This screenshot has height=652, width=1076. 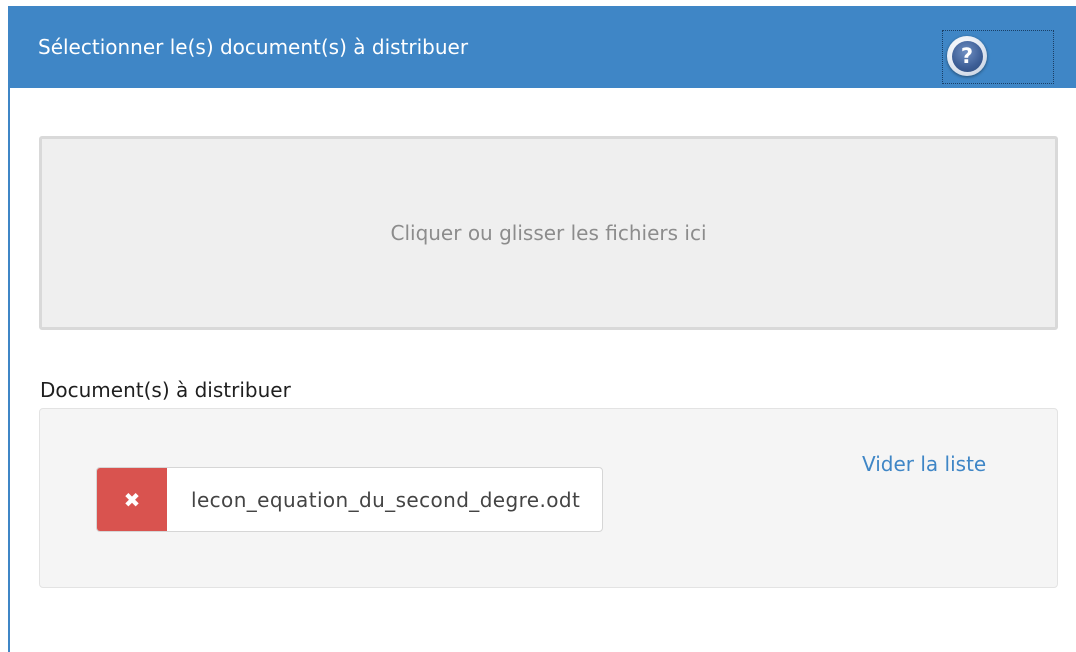 What do you see at coordinates (386, 499) in the screenshot?
I see `file-name: lecon_equation_du_second_degre.odt` at bounding box center [386, 499].